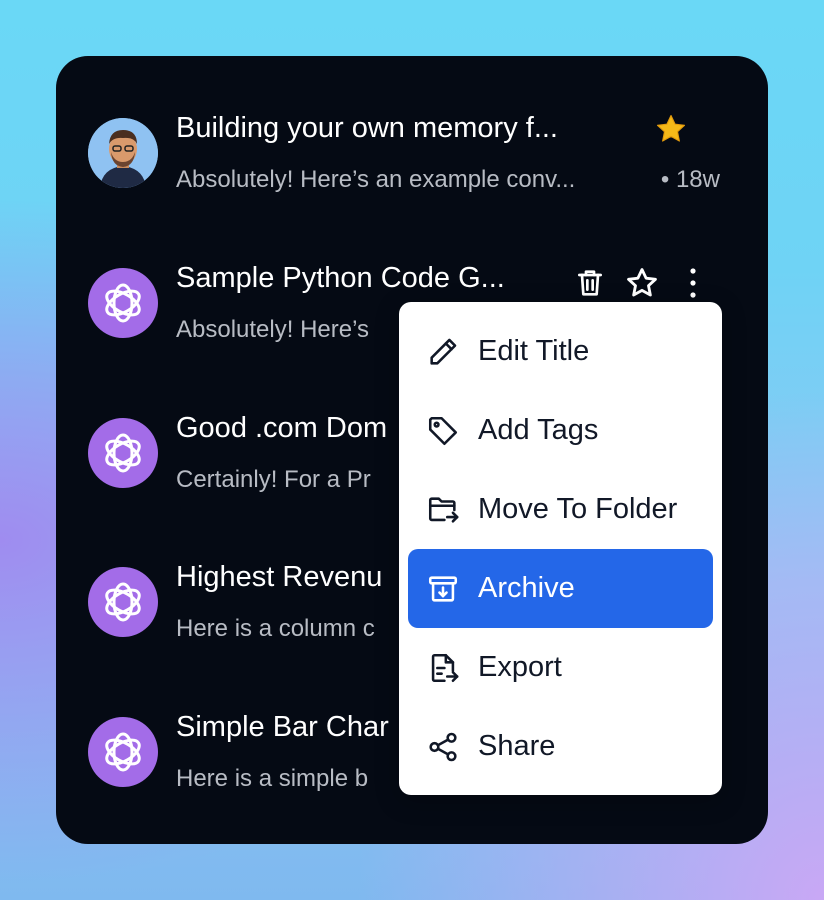  What do you see at coordinates (272, 329) in the screenshot?
I see `conversation-snippet: Absolutely! Here’s` at bounding box center [272, 329].